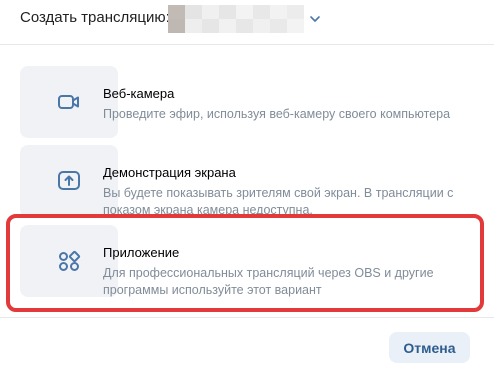 The image size is (494, 374). What do you see at coordinates (169, 172) in the screenshot?
I see `option-title: Демонстрация экрана` at bounding box center [169, 172].